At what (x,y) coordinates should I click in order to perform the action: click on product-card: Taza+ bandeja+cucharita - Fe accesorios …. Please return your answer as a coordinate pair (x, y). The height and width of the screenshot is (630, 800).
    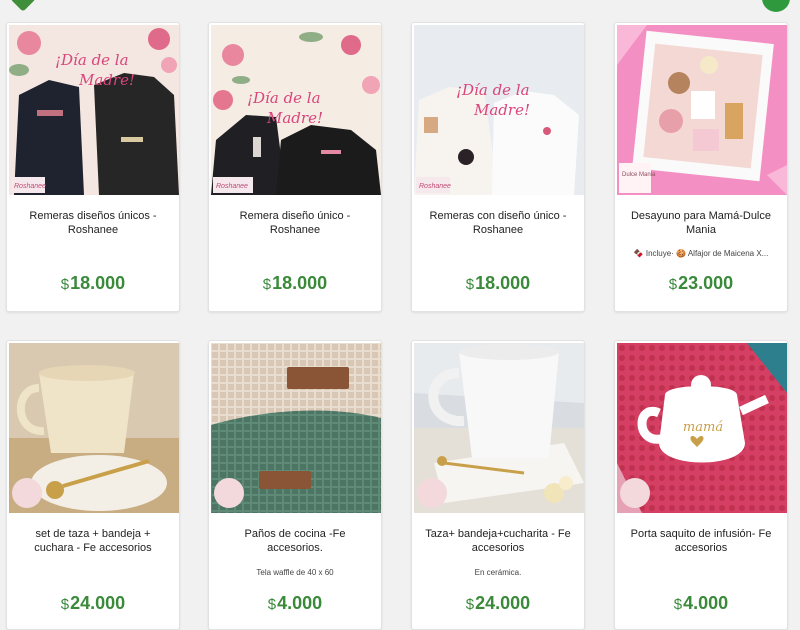
    Looking at the image, I should click on (498, 485).